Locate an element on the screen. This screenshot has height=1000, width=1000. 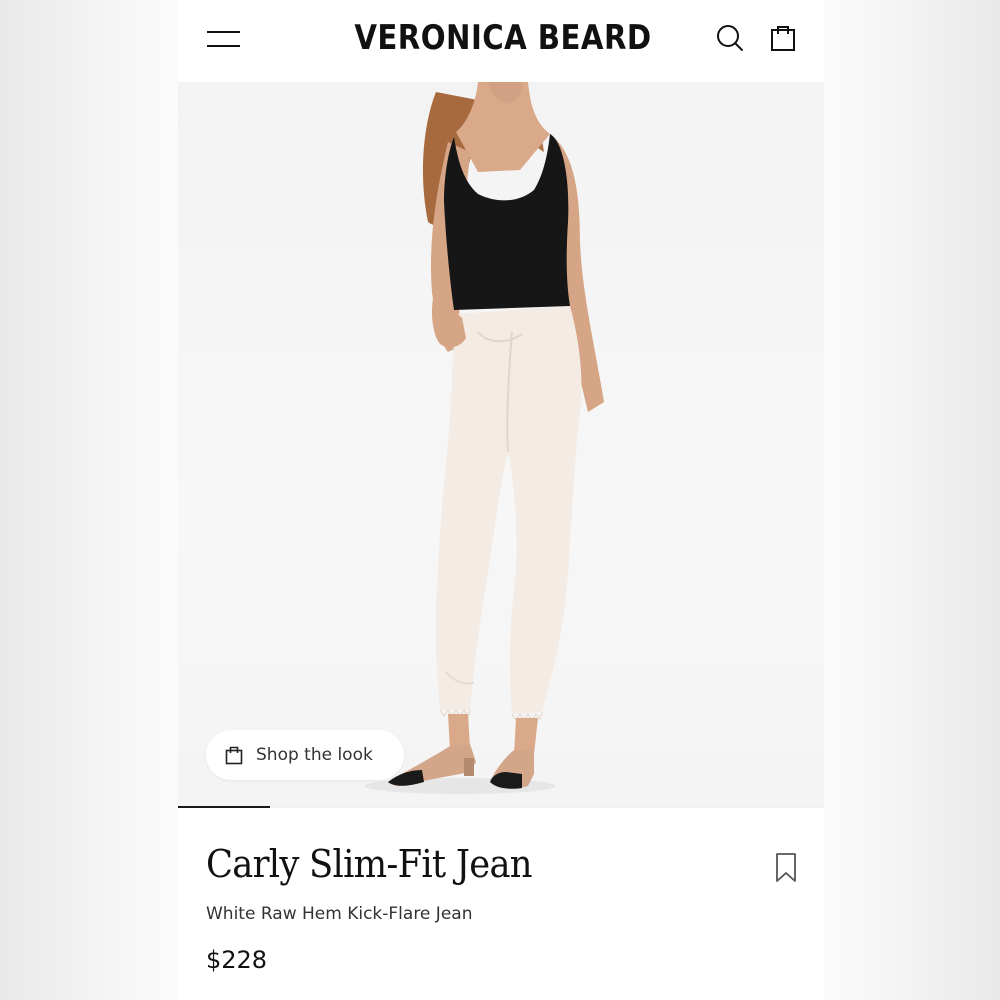
product-subtitle: White Raw Hem Kick-Flare Jean is located at coordinates (339, 914).